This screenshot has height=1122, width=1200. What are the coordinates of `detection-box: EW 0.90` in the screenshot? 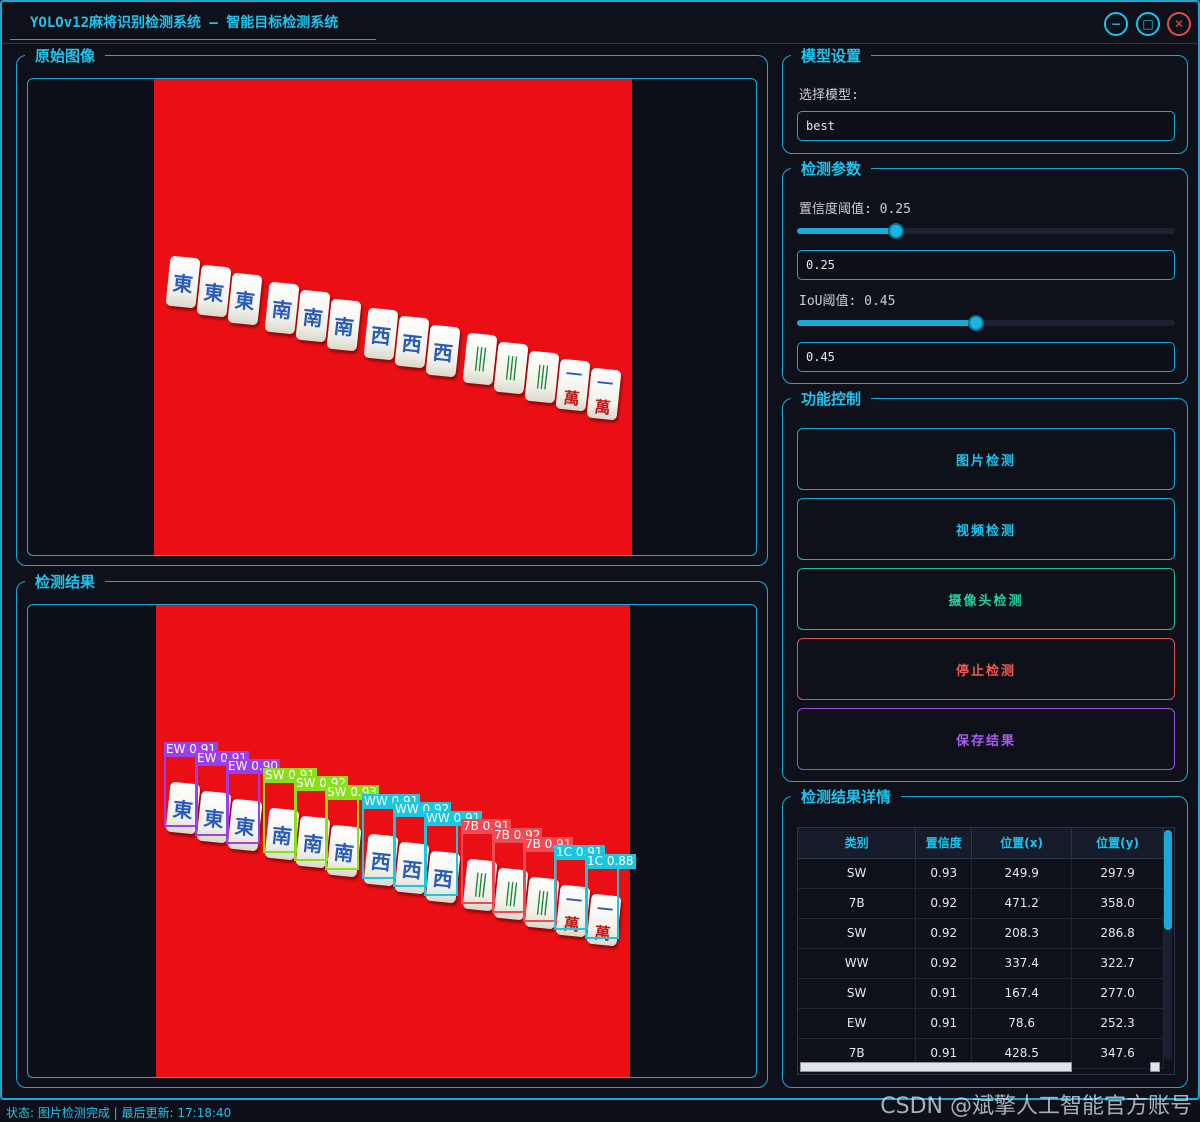 It's located at (253, 802).